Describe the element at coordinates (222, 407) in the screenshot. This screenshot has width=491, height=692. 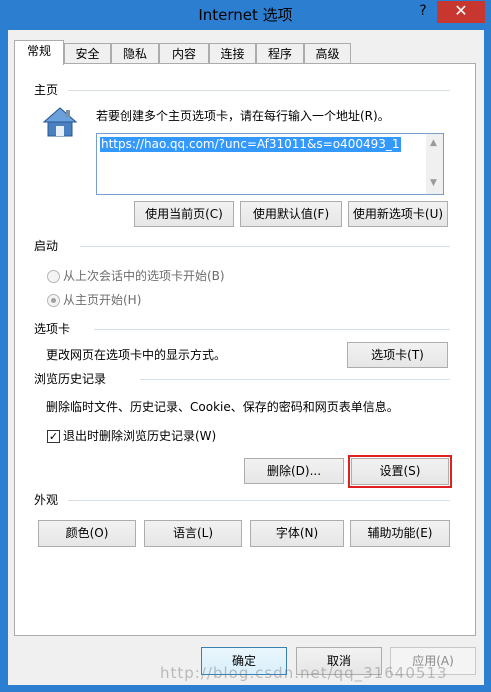
I see `history-description: 删除临时文件、历史记录、Cookie、保存的密码和网页表单信息。` at that location.